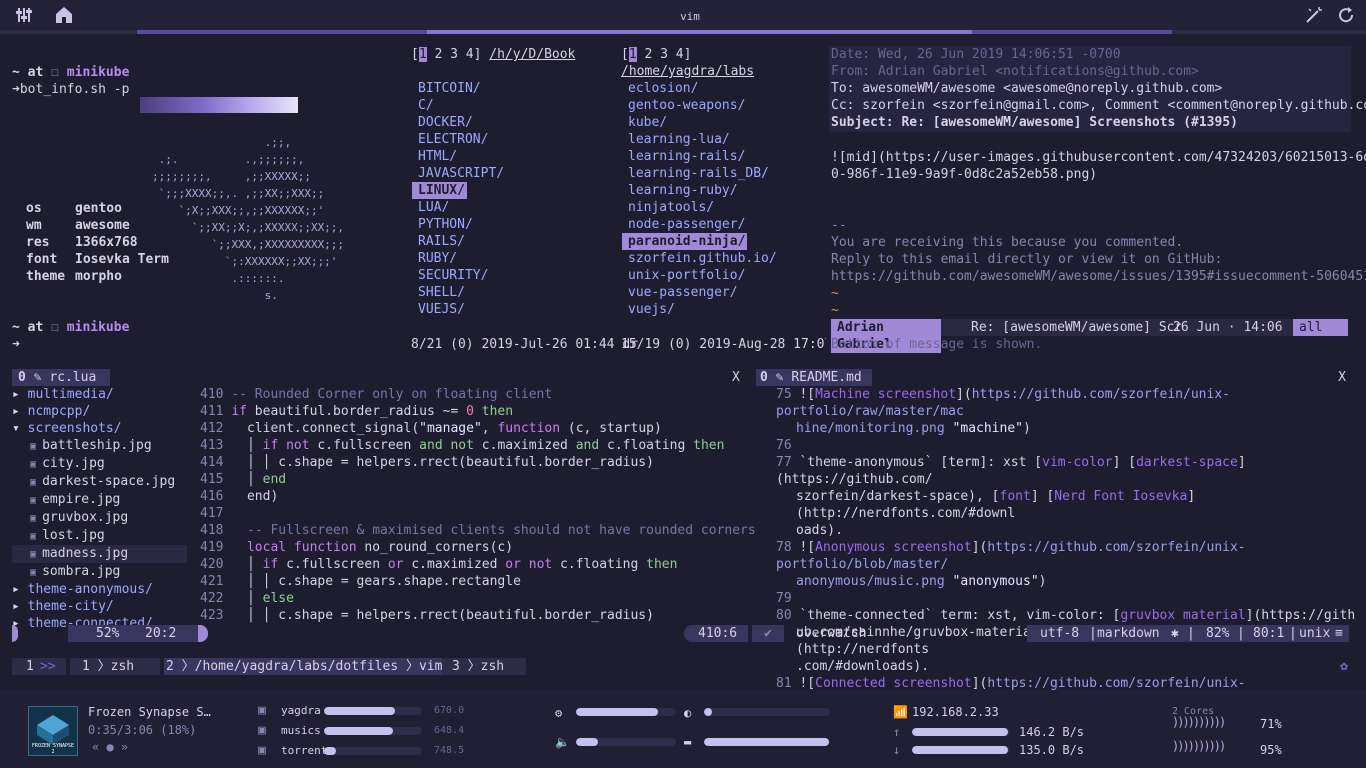  Describe the element at coordinates (961, 750) in the screenshot. I see `download-bar` at that location.